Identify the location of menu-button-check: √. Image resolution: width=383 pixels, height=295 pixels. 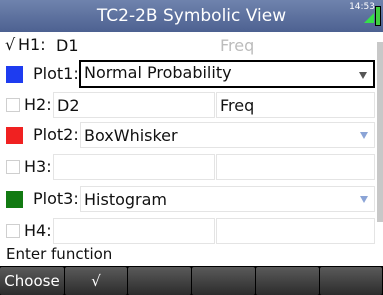
(96, 281).